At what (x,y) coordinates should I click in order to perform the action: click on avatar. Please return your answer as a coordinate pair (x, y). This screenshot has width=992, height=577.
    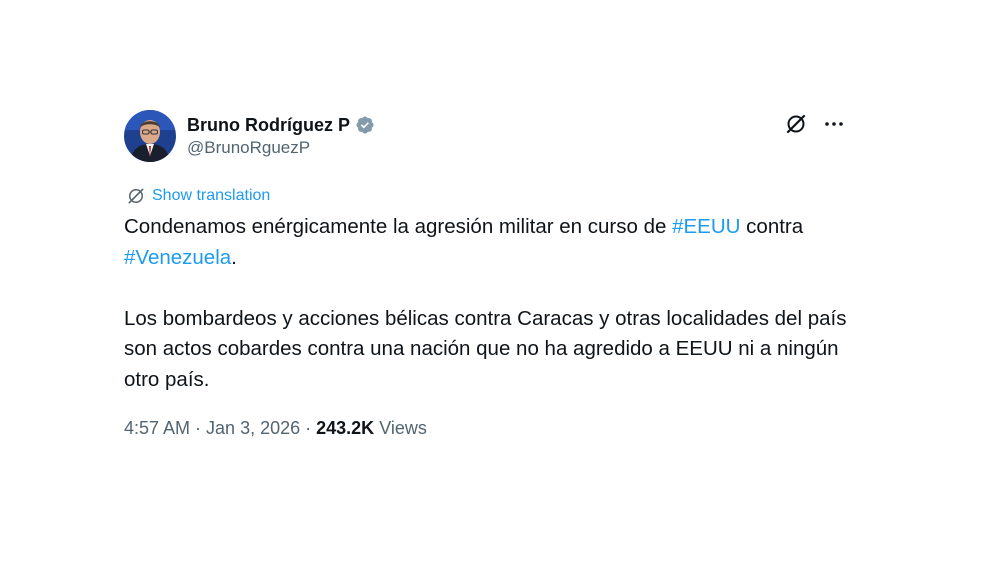
    Looking at the image, I should click on (150, 136).